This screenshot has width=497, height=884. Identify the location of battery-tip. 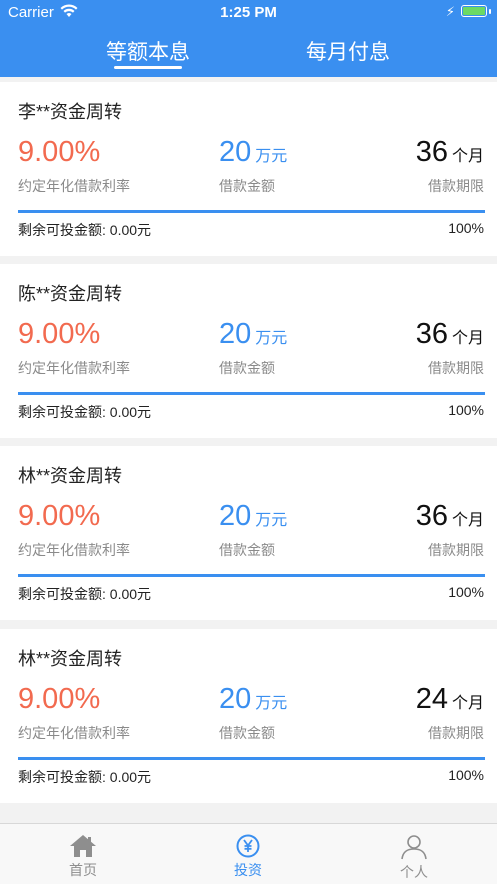
(490, 11).